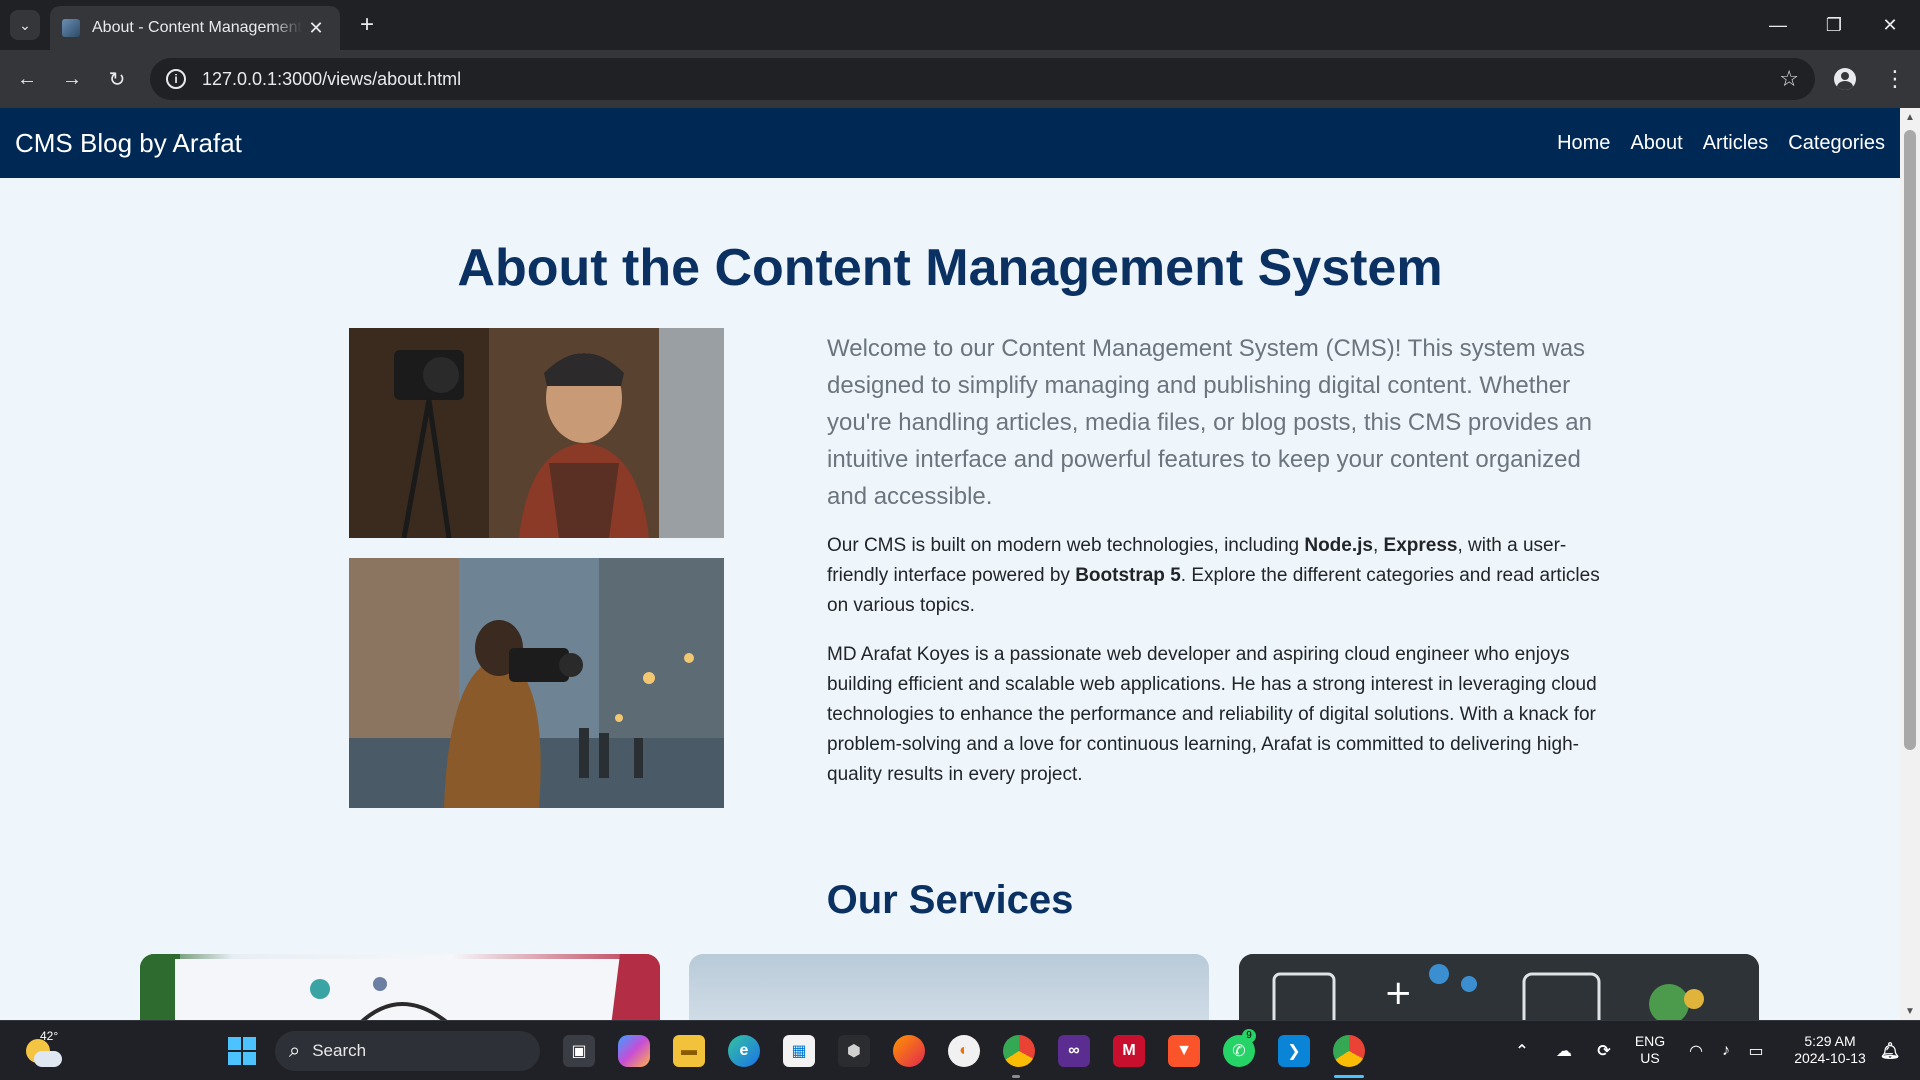 The image size is (1920, 1080). What do you see at coordinates (1830, 1050) in the screenshot?
I see `clock: 5:29 AM 2024-10-13` at bounding box center [1830, 1050].